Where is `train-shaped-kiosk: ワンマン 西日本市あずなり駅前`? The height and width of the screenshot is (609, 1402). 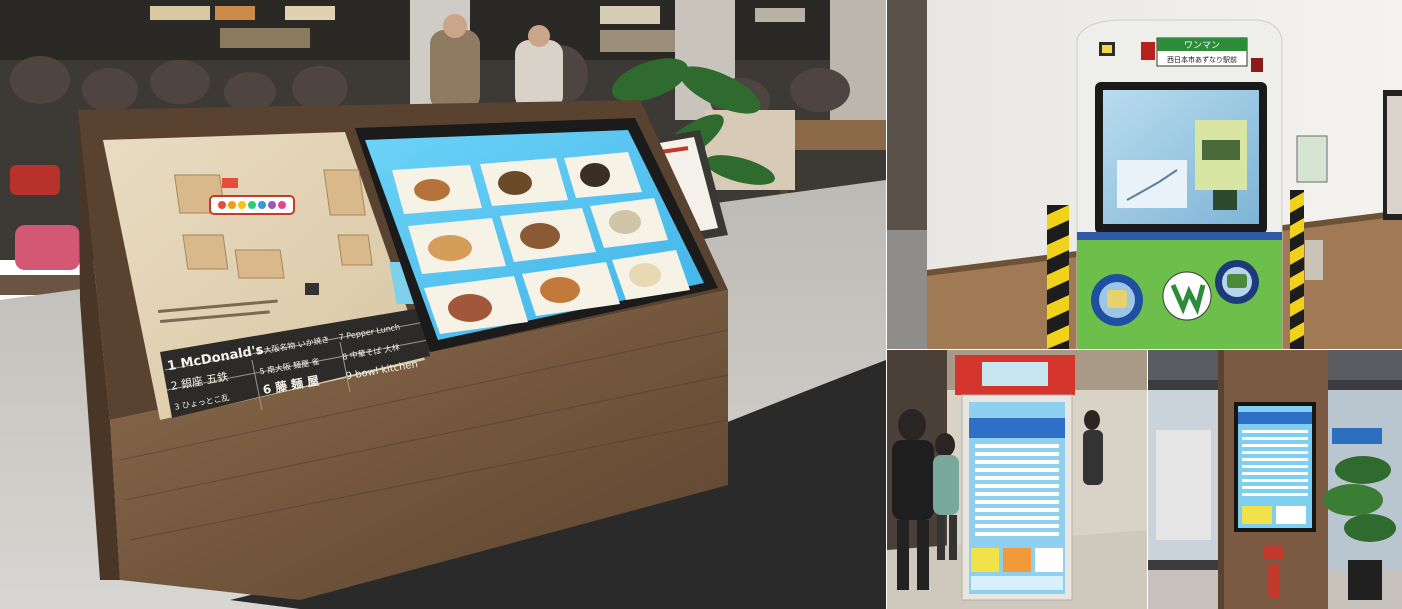 train-shaped-kiosk: ワンマン 西日本市あずなり駅前 is located at coordinates (1179, 184).